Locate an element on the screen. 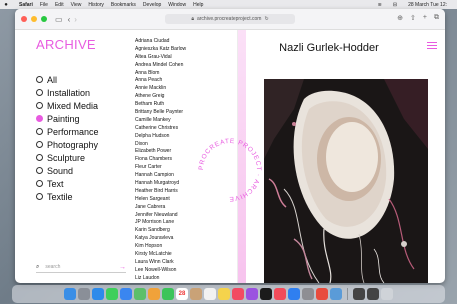  dock-podcasts-icon is located at coordinates (252, 294).